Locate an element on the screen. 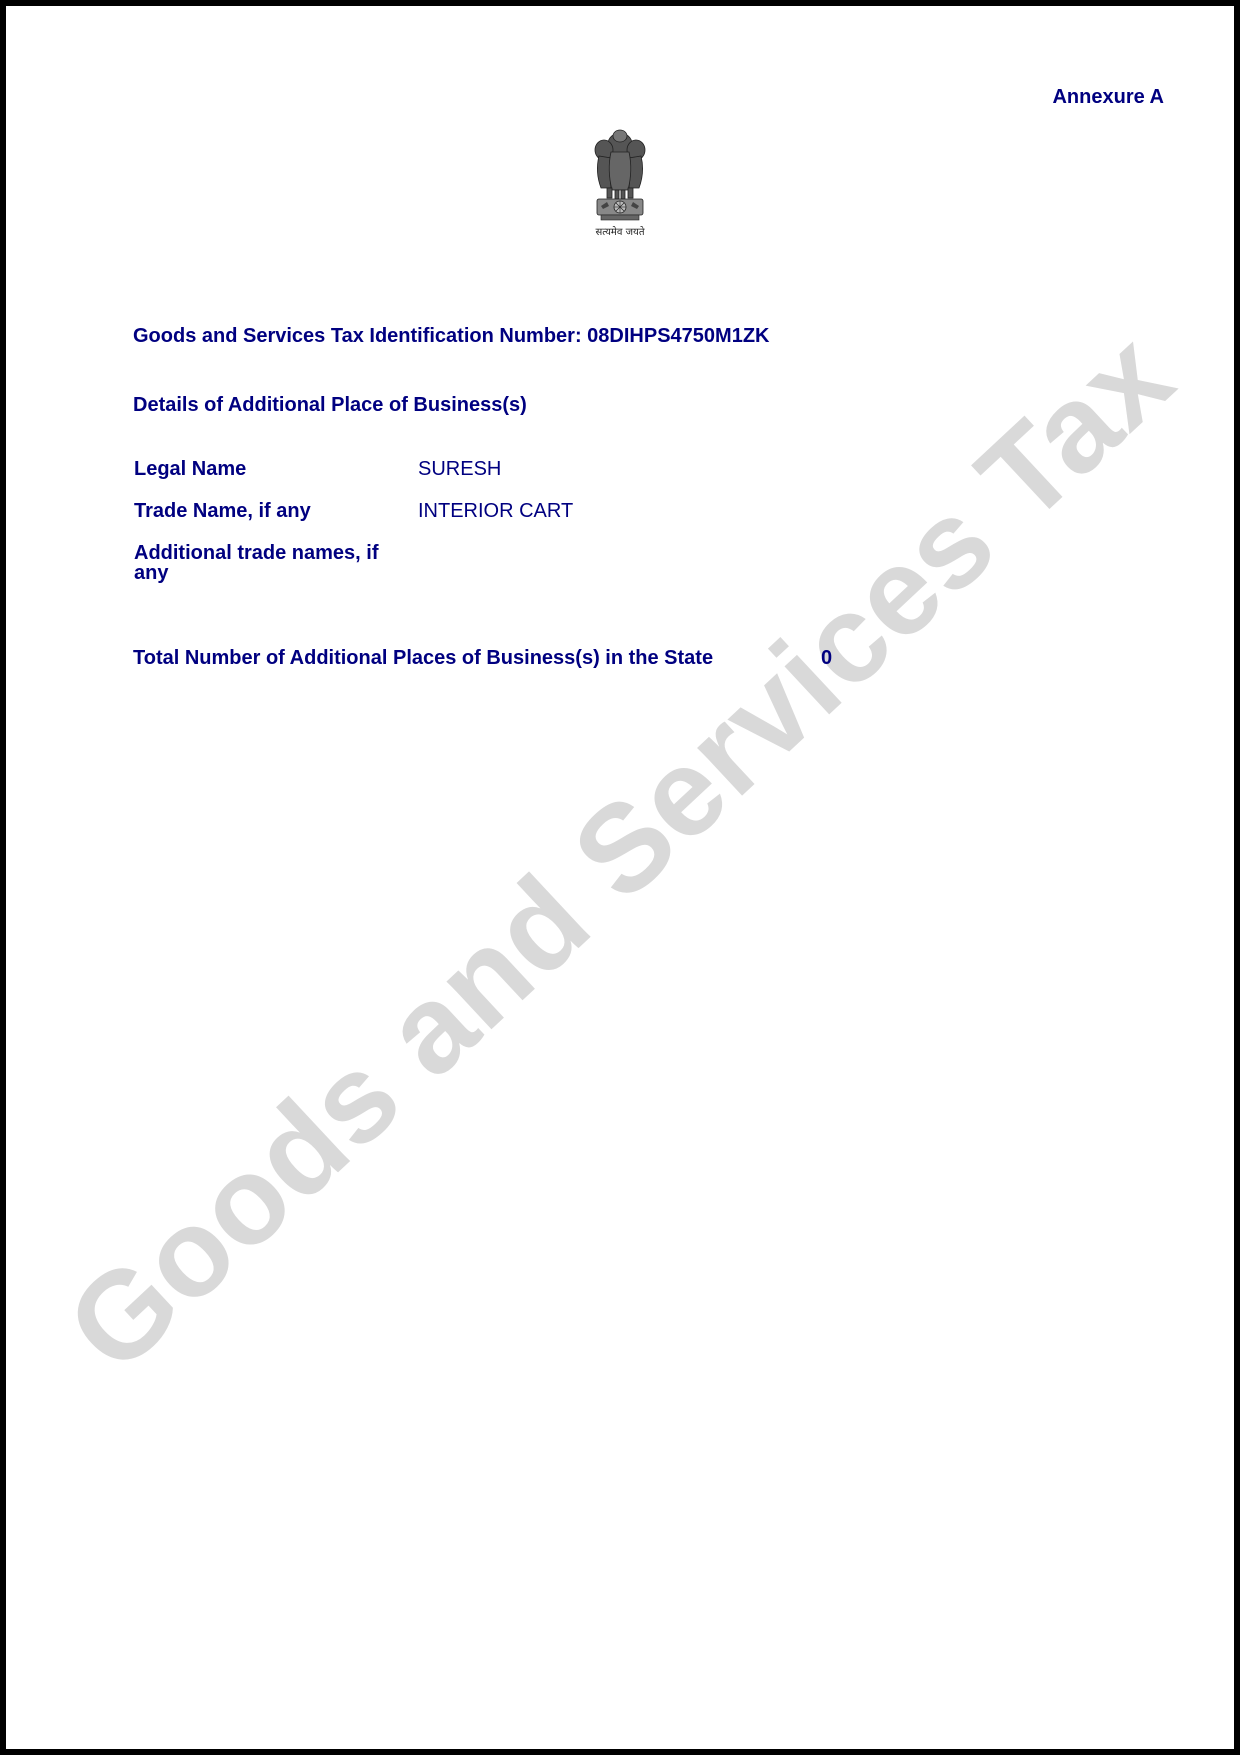 The height and width of the screenshot is (1755, 1240). trade-name-value: INTERIOR CART is located at coordinates (496, 511).